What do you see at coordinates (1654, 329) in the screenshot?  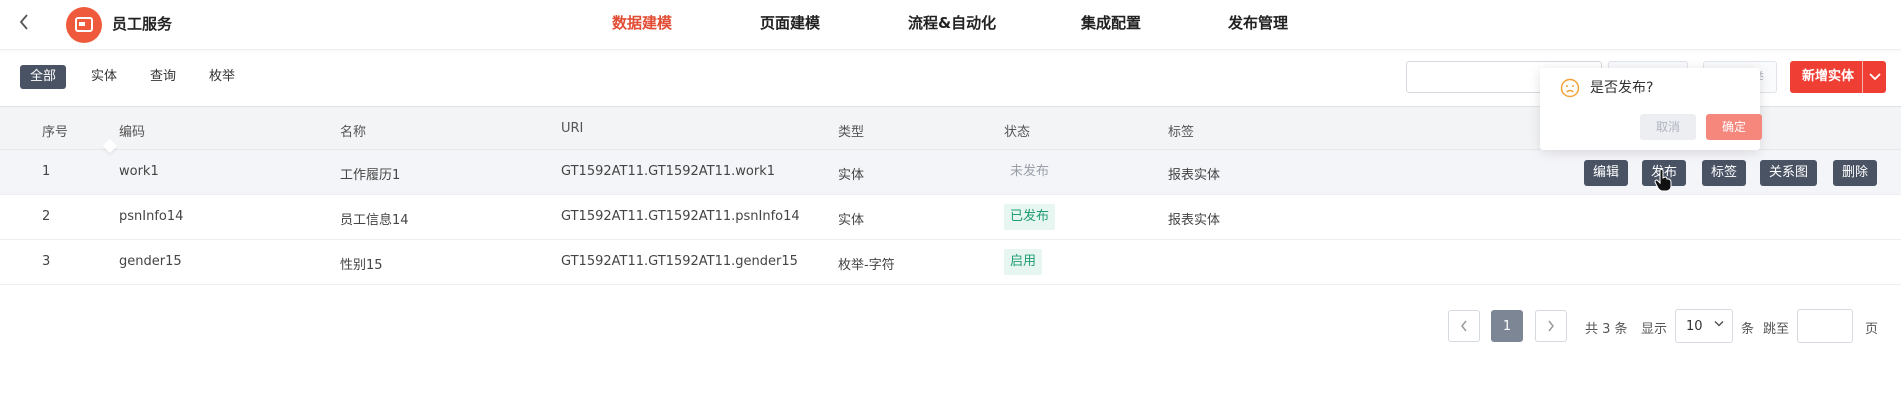 I see `page-size-label: 显示` at bounding box center [1654, 329].